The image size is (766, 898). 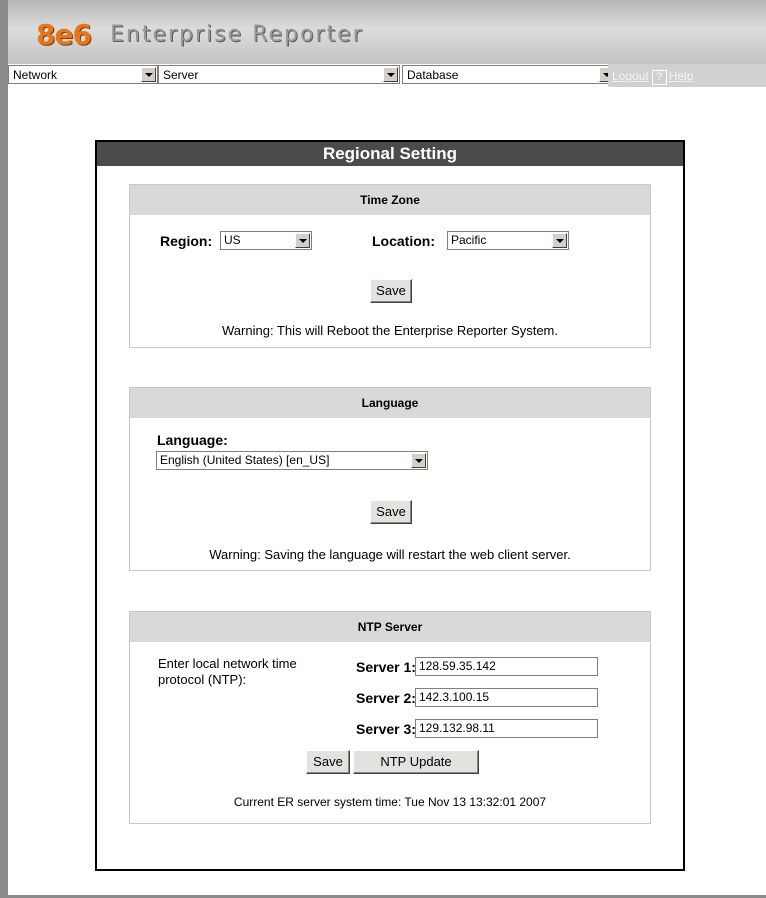 What do you see at coordinates (630, 76) in the screenshot?
I see `logout-link: Logout` at bounding box center [630, 76].